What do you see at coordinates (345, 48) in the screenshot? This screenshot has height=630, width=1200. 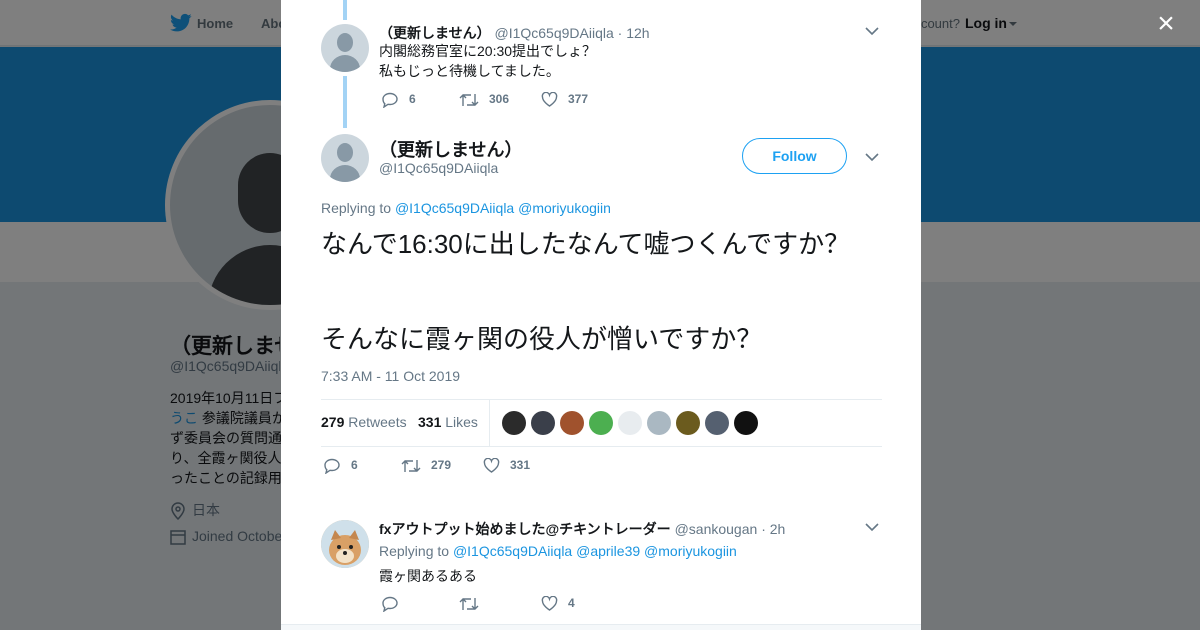 I see `prev-tweet-avatar` at bounding box center [345, 48].